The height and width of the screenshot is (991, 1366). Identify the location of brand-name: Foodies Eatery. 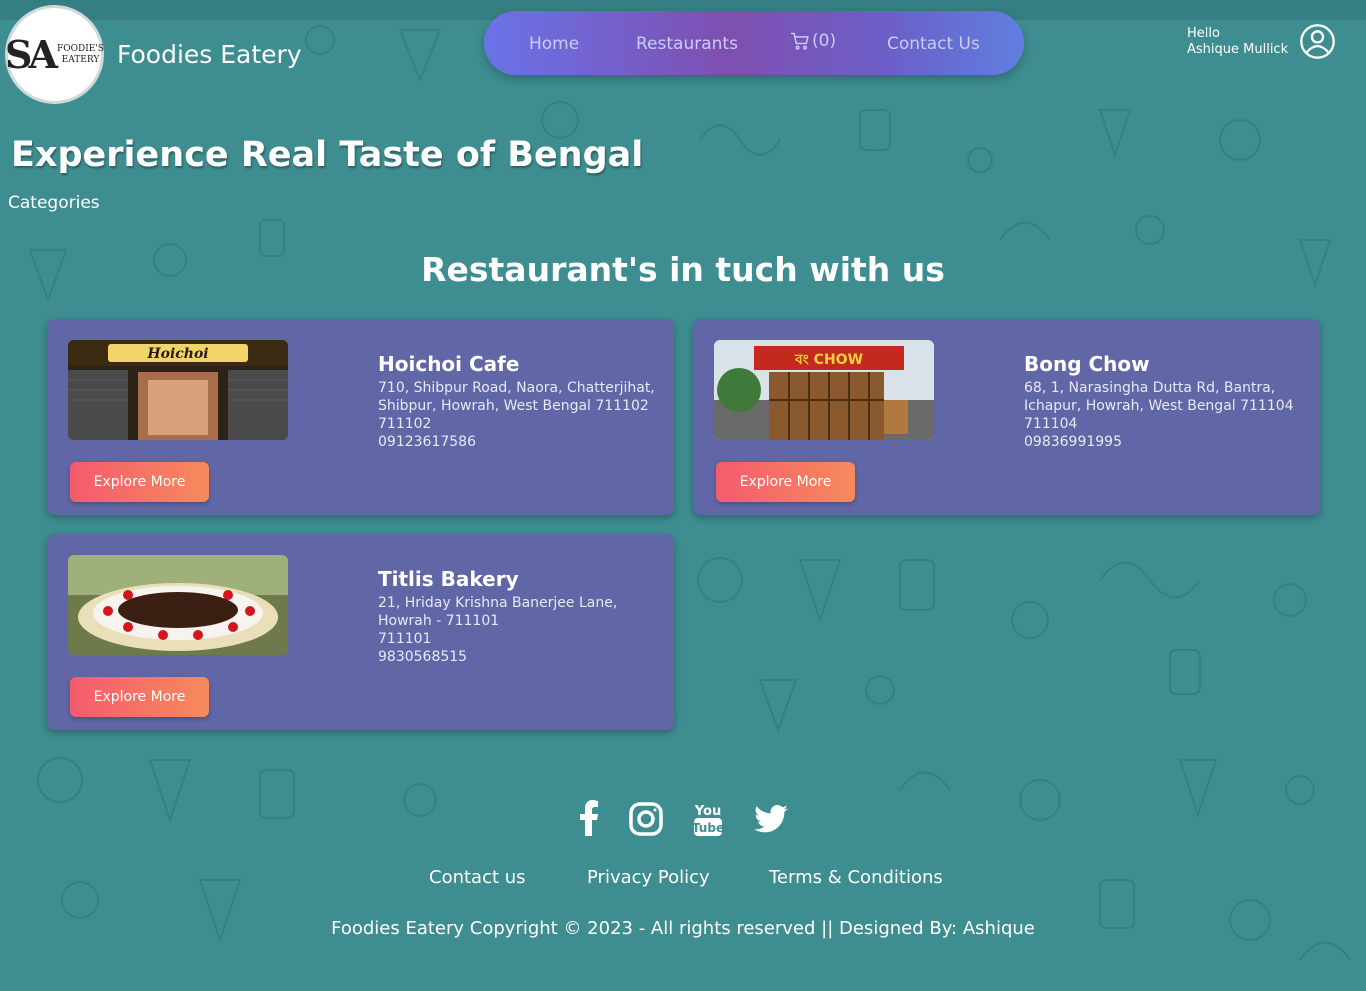
(209, 54).